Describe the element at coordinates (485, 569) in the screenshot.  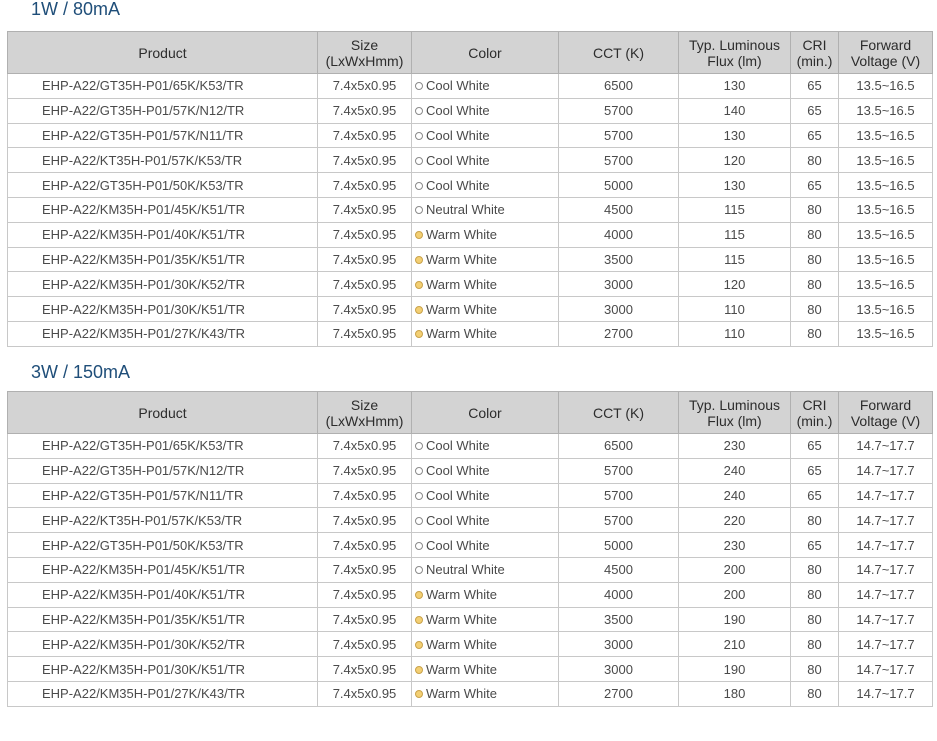
I see `cell-color: Neutral White` at that location.